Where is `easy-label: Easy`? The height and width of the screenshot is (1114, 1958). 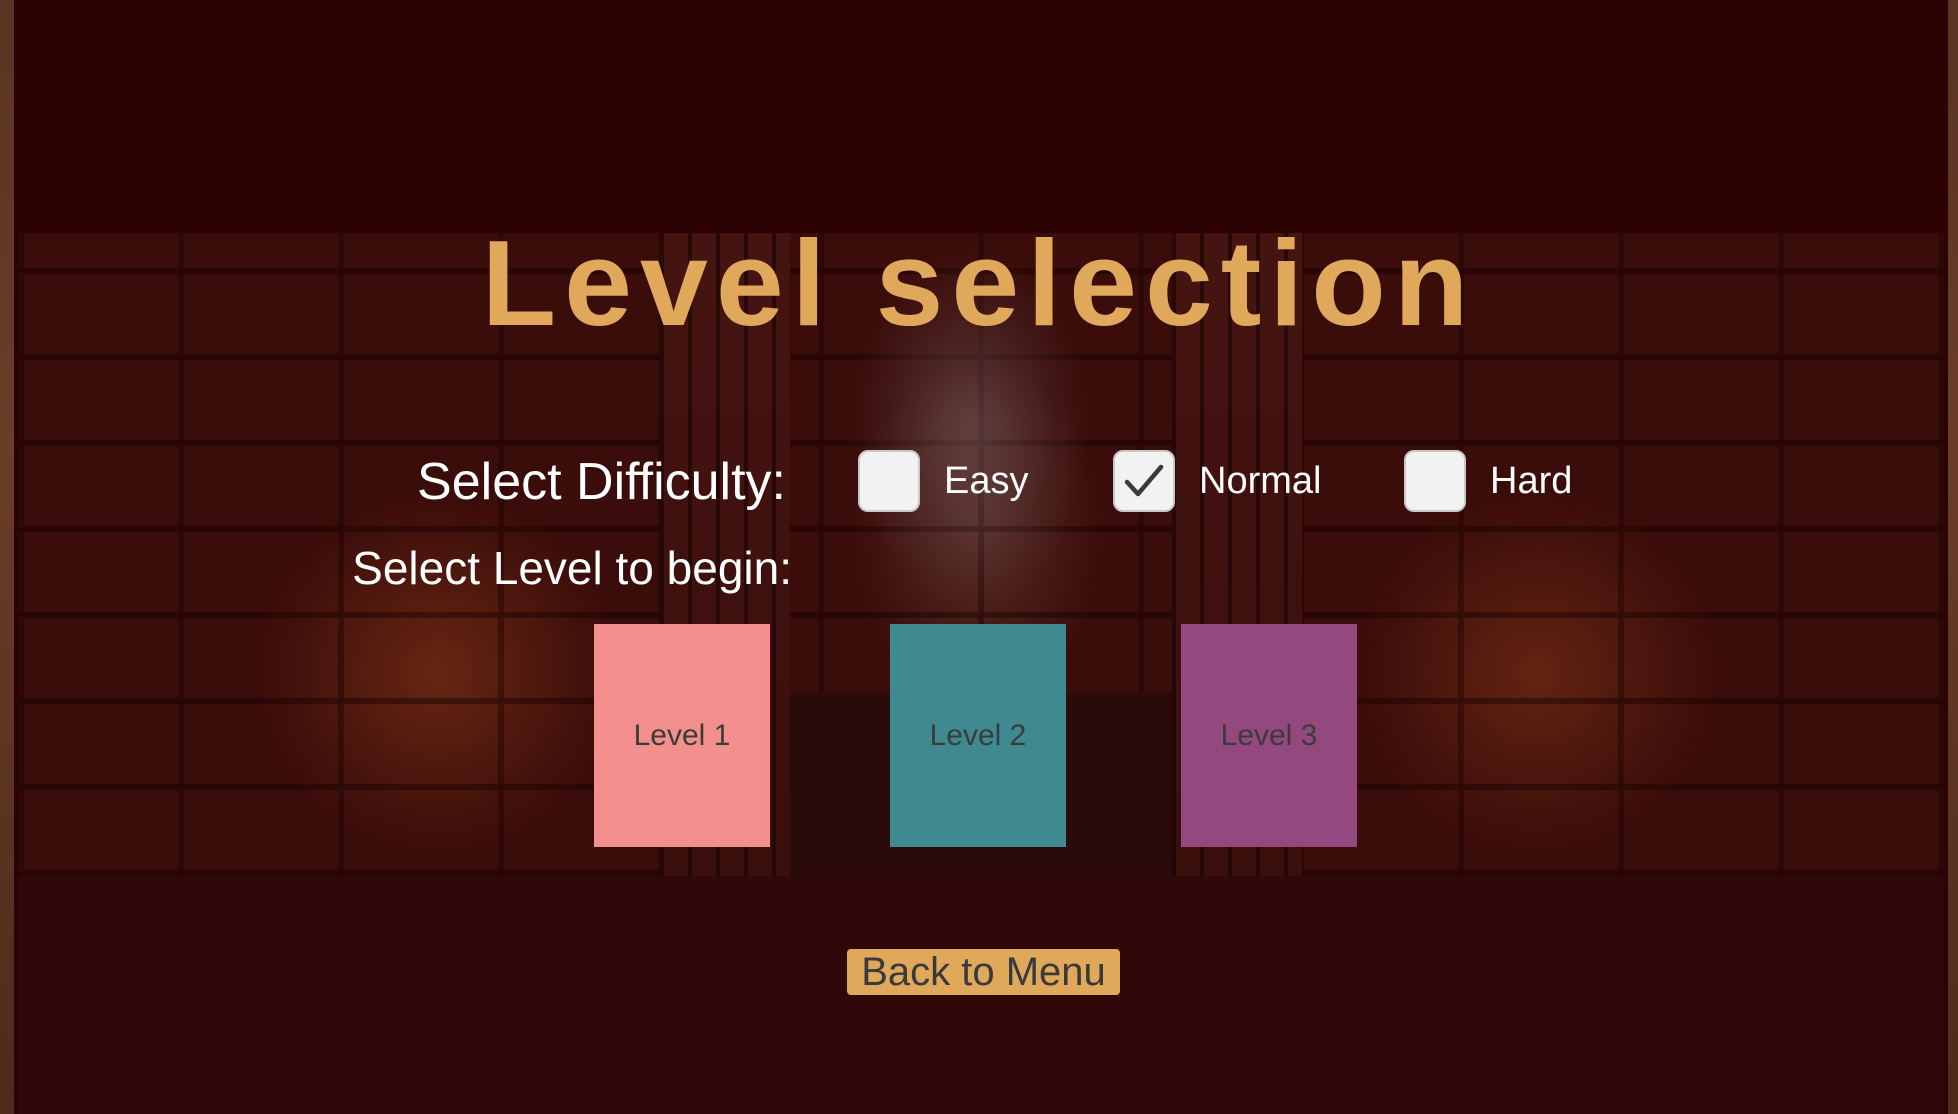
easy-label: Easy is located at coordinates (986, 480).